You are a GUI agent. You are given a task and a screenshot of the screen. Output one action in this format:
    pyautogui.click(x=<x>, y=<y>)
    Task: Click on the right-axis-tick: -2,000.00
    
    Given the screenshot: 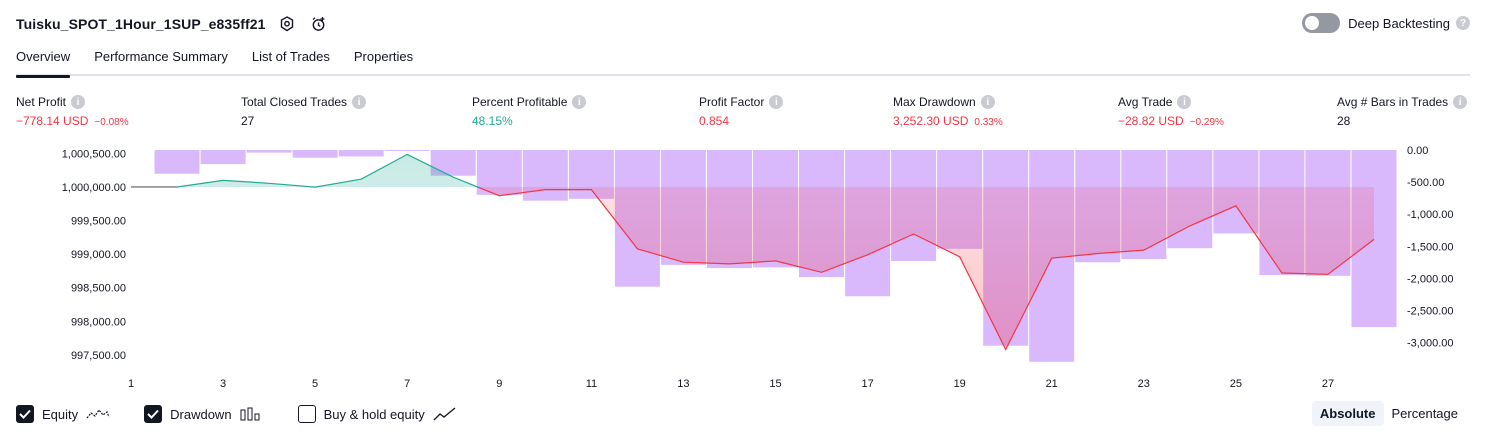 What is the action you would take?
    pyautogui.click(x=1430, y=279)
    